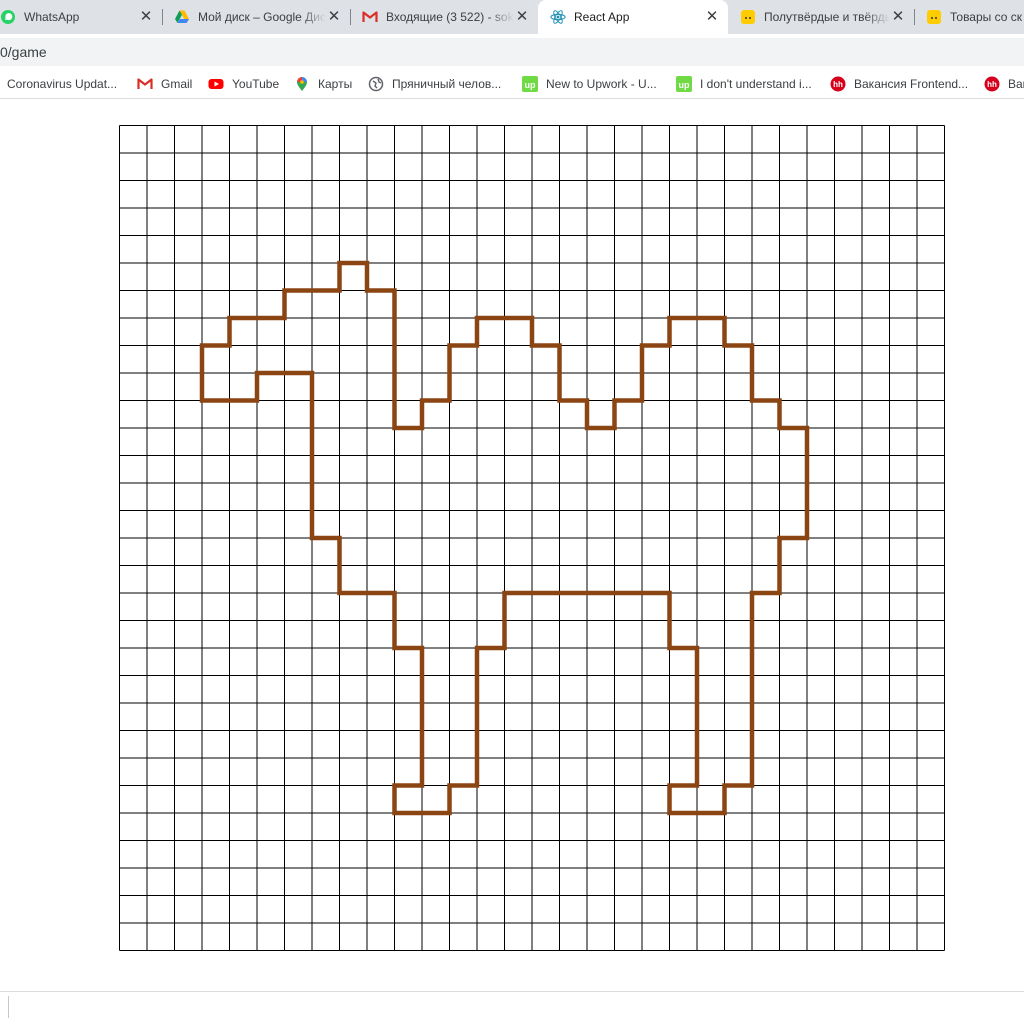 The width and height of the screenshot is (1024, 1024). What do you see at coordinates (376, 84) in the screenshot?
I see `globe-icon` at bounding box center [376, 84].